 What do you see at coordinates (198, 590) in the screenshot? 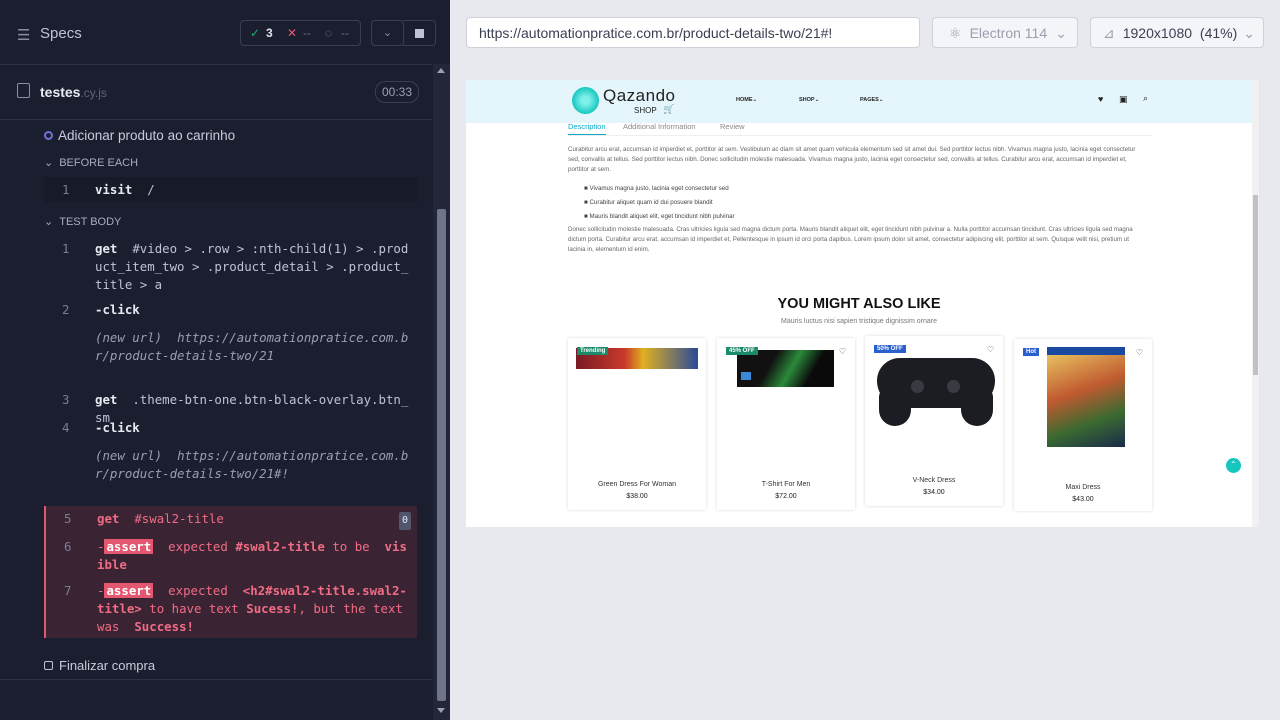
I see `assert-text: expected` at bounding box center [198, 590].